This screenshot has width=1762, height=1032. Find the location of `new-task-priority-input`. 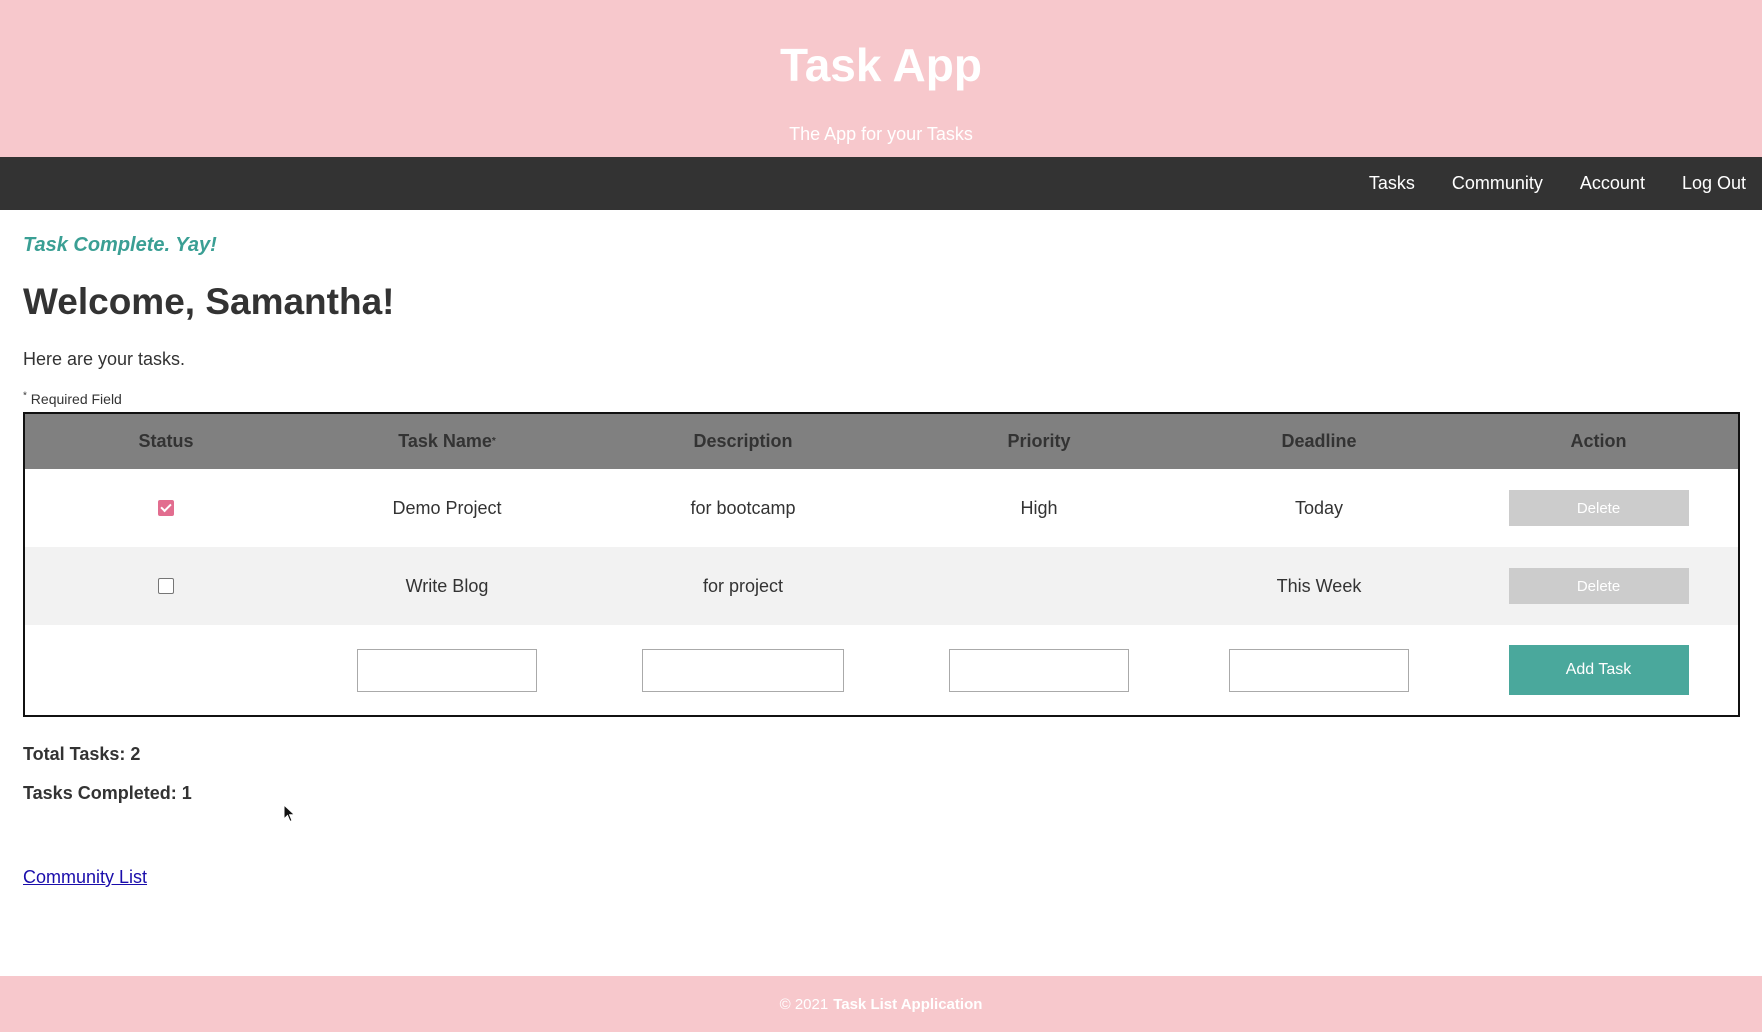

new-task-priority-input is located at coordinates (1039, 670).